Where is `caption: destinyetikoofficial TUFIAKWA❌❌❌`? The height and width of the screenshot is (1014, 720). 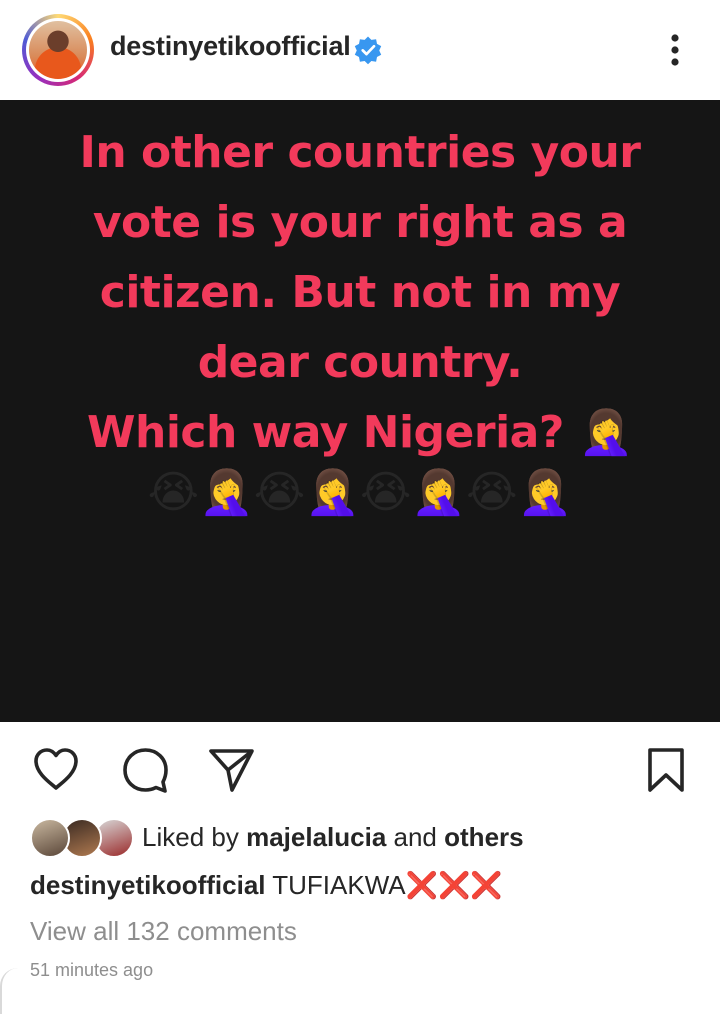 caption: destinyetikoofficial TUFIAKWA❌❌❌ is located at coordinates (266, 885).